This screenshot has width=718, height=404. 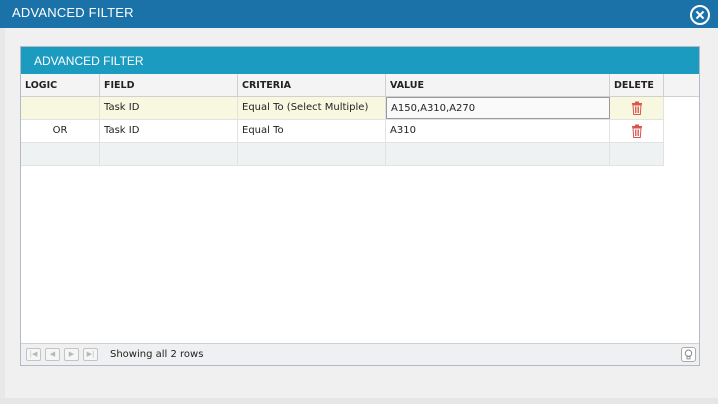 What do you see at coordinates (498, 154) in the screenshot?
I see `value-cell` at bounding box center [498, 154].